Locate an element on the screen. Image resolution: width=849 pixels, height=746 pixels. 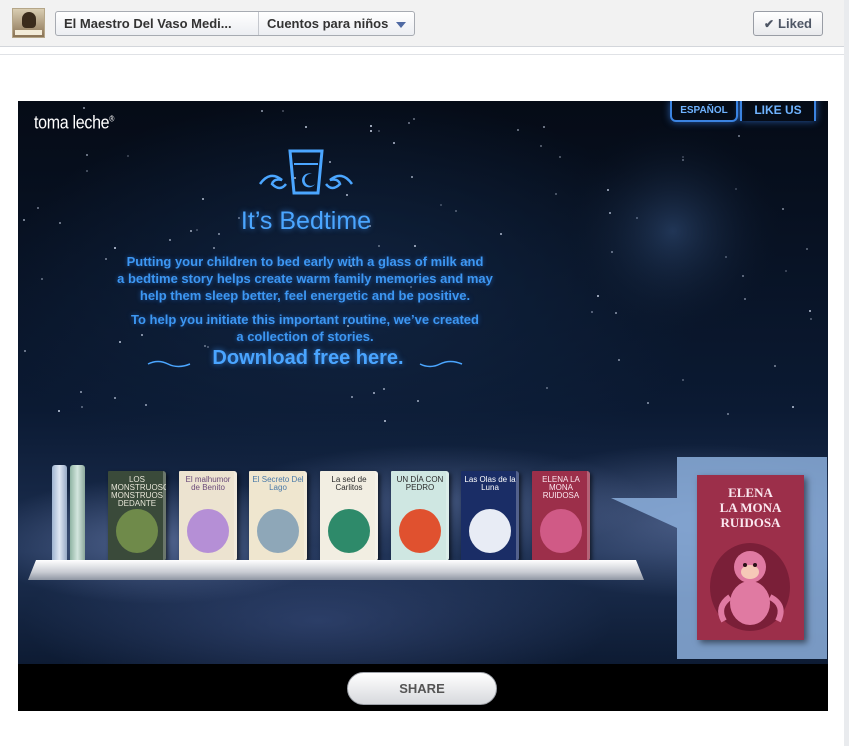
book-cover: La sed de Carlitos is located at coordinates (349, 516).